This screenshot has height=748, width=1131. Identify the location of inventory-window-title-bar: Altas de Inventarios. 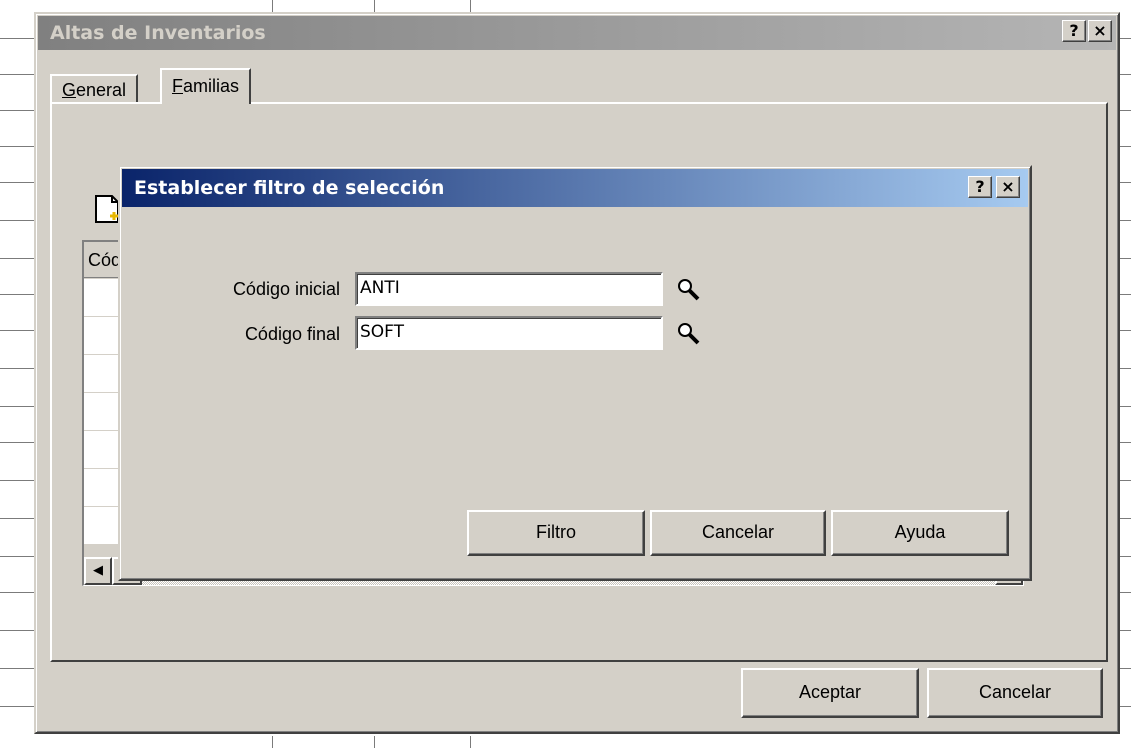
(577, 33).